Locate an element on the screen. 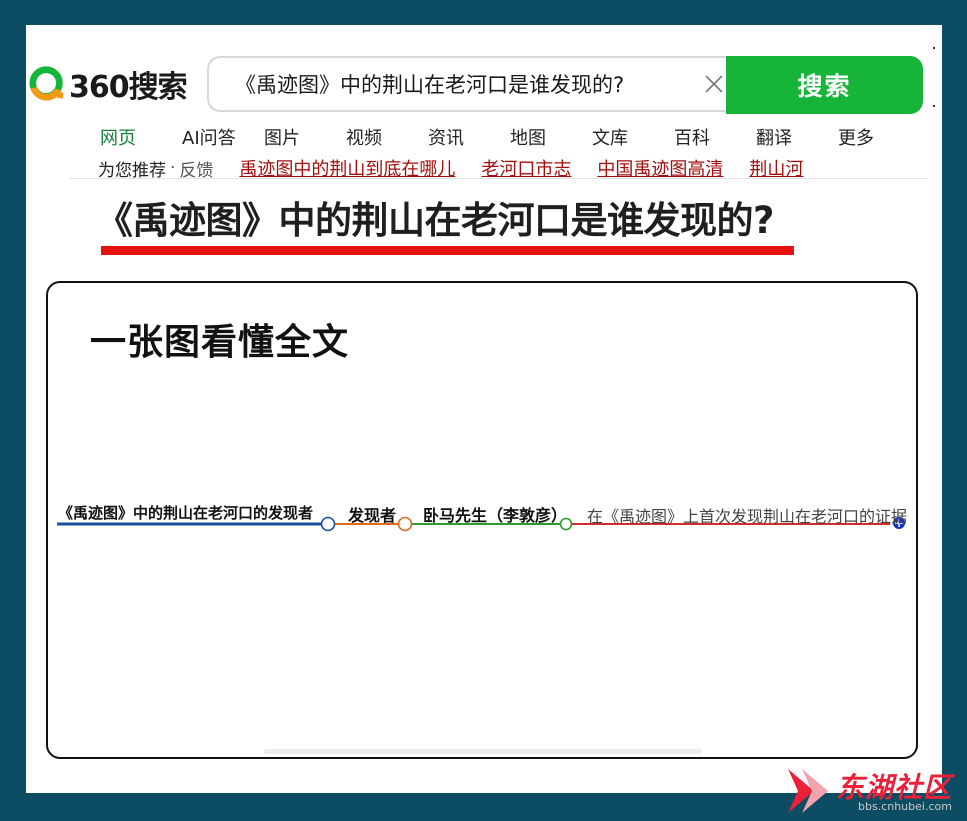 The image size is (967, 821). title-underline is located at coordinates (447, 250).